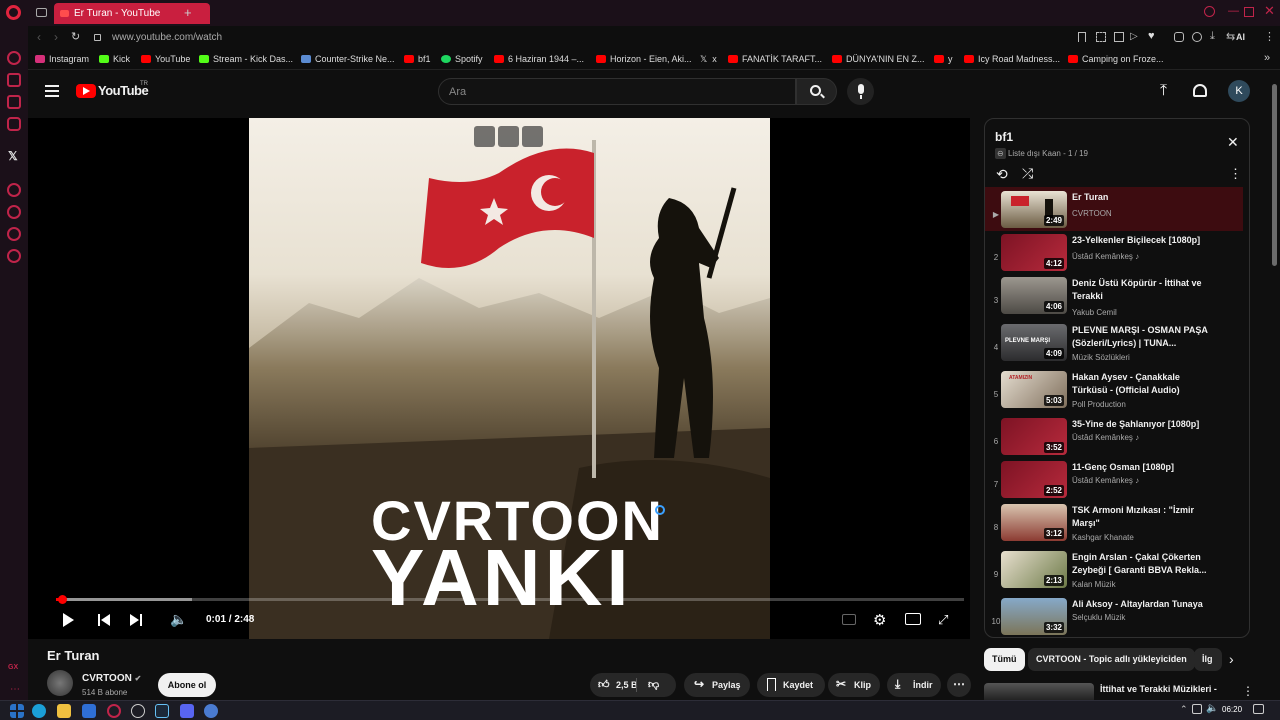  What do you see at coordinates (1269, 11) in the screenshot?
I see `close-window-button: ✕` at bounding box center [1269, 11].